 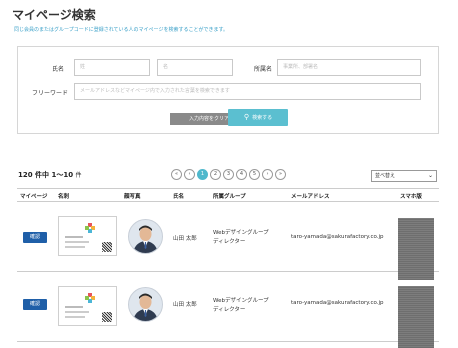 I want to click on sort-select: 並べ替え ⌄, so click(x=404, y=176).